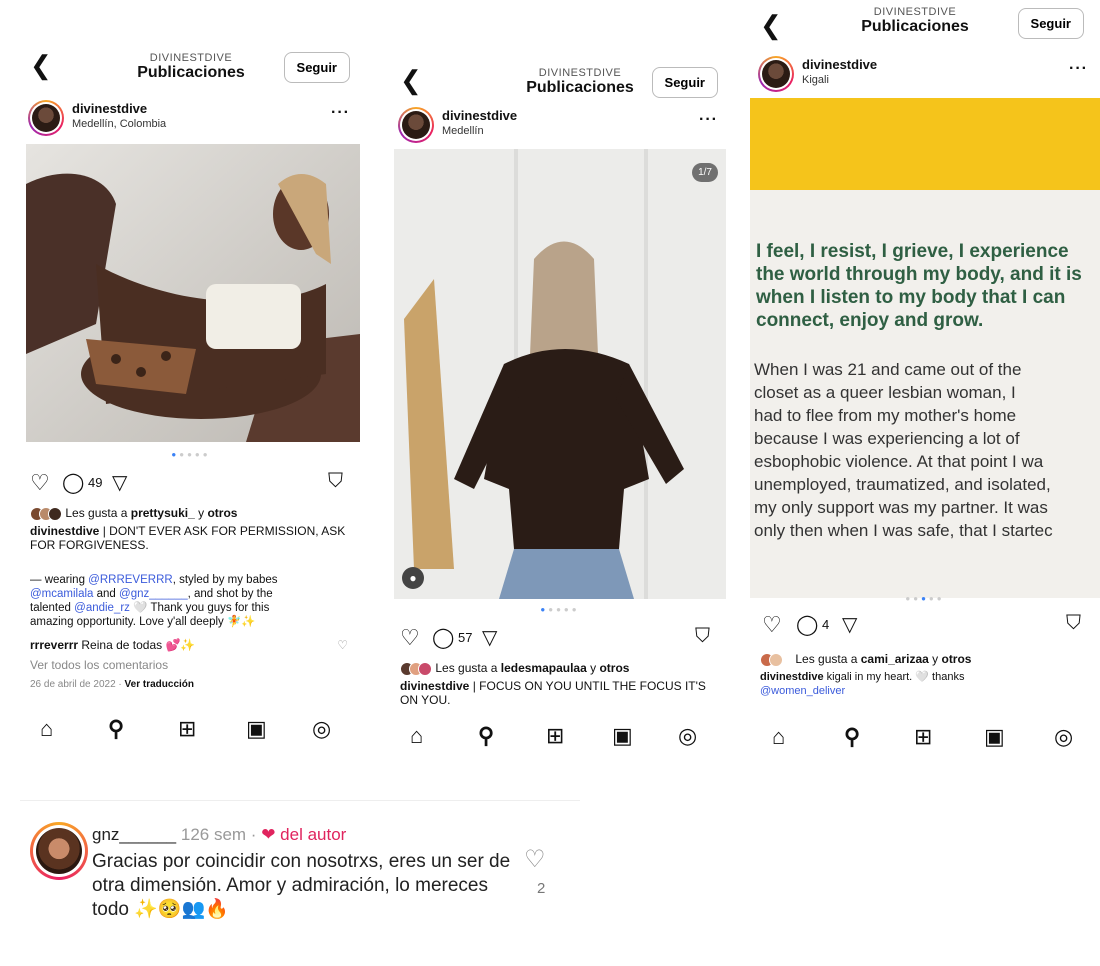 This screenshot has height=966, width=1100. I want to click on comment-heart-icon: ♡, so click(342, 645).